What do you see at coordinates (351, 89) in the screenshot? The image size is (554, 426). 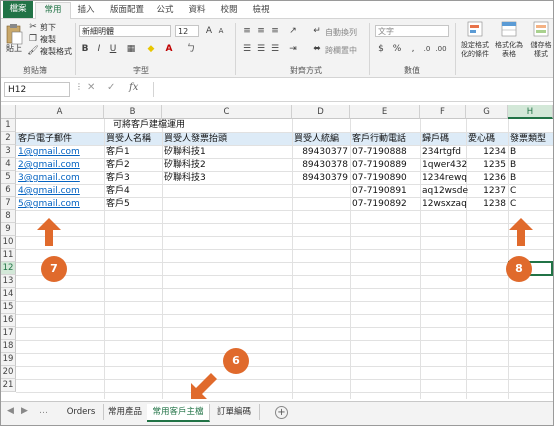 I see `formula-input` at bounding box center [351, 89].